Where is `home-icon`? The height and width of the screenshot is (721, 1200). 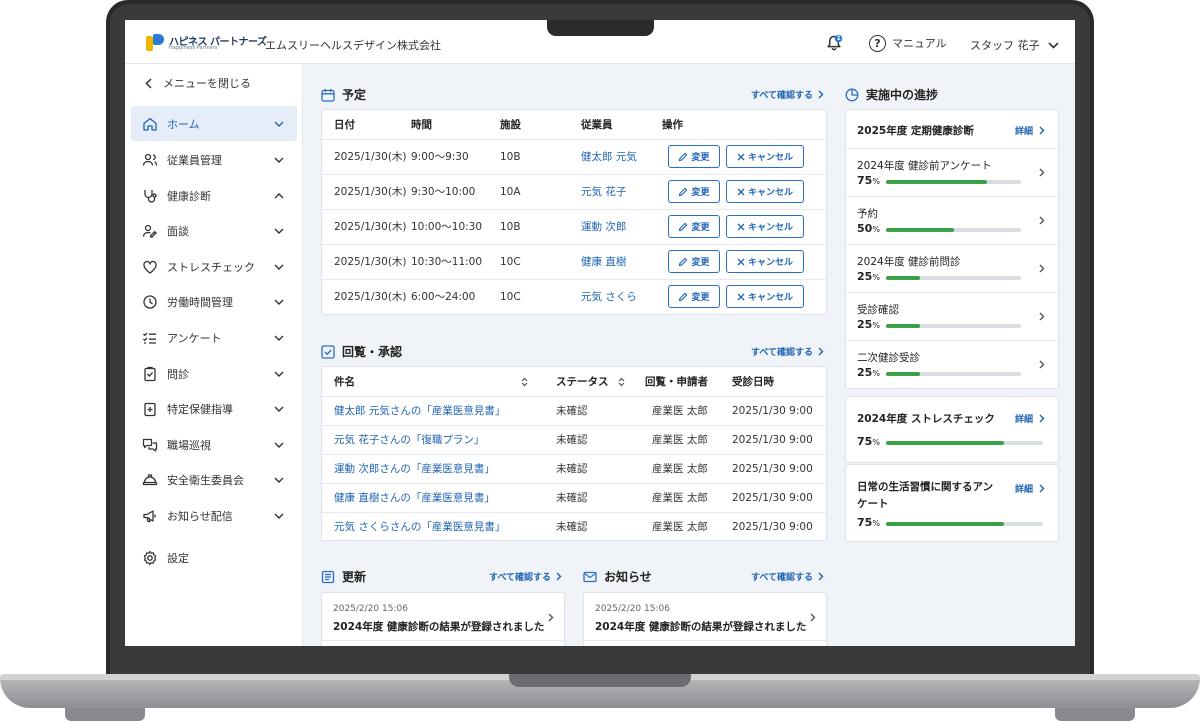
home-icon is located at coordinates (150, 124).